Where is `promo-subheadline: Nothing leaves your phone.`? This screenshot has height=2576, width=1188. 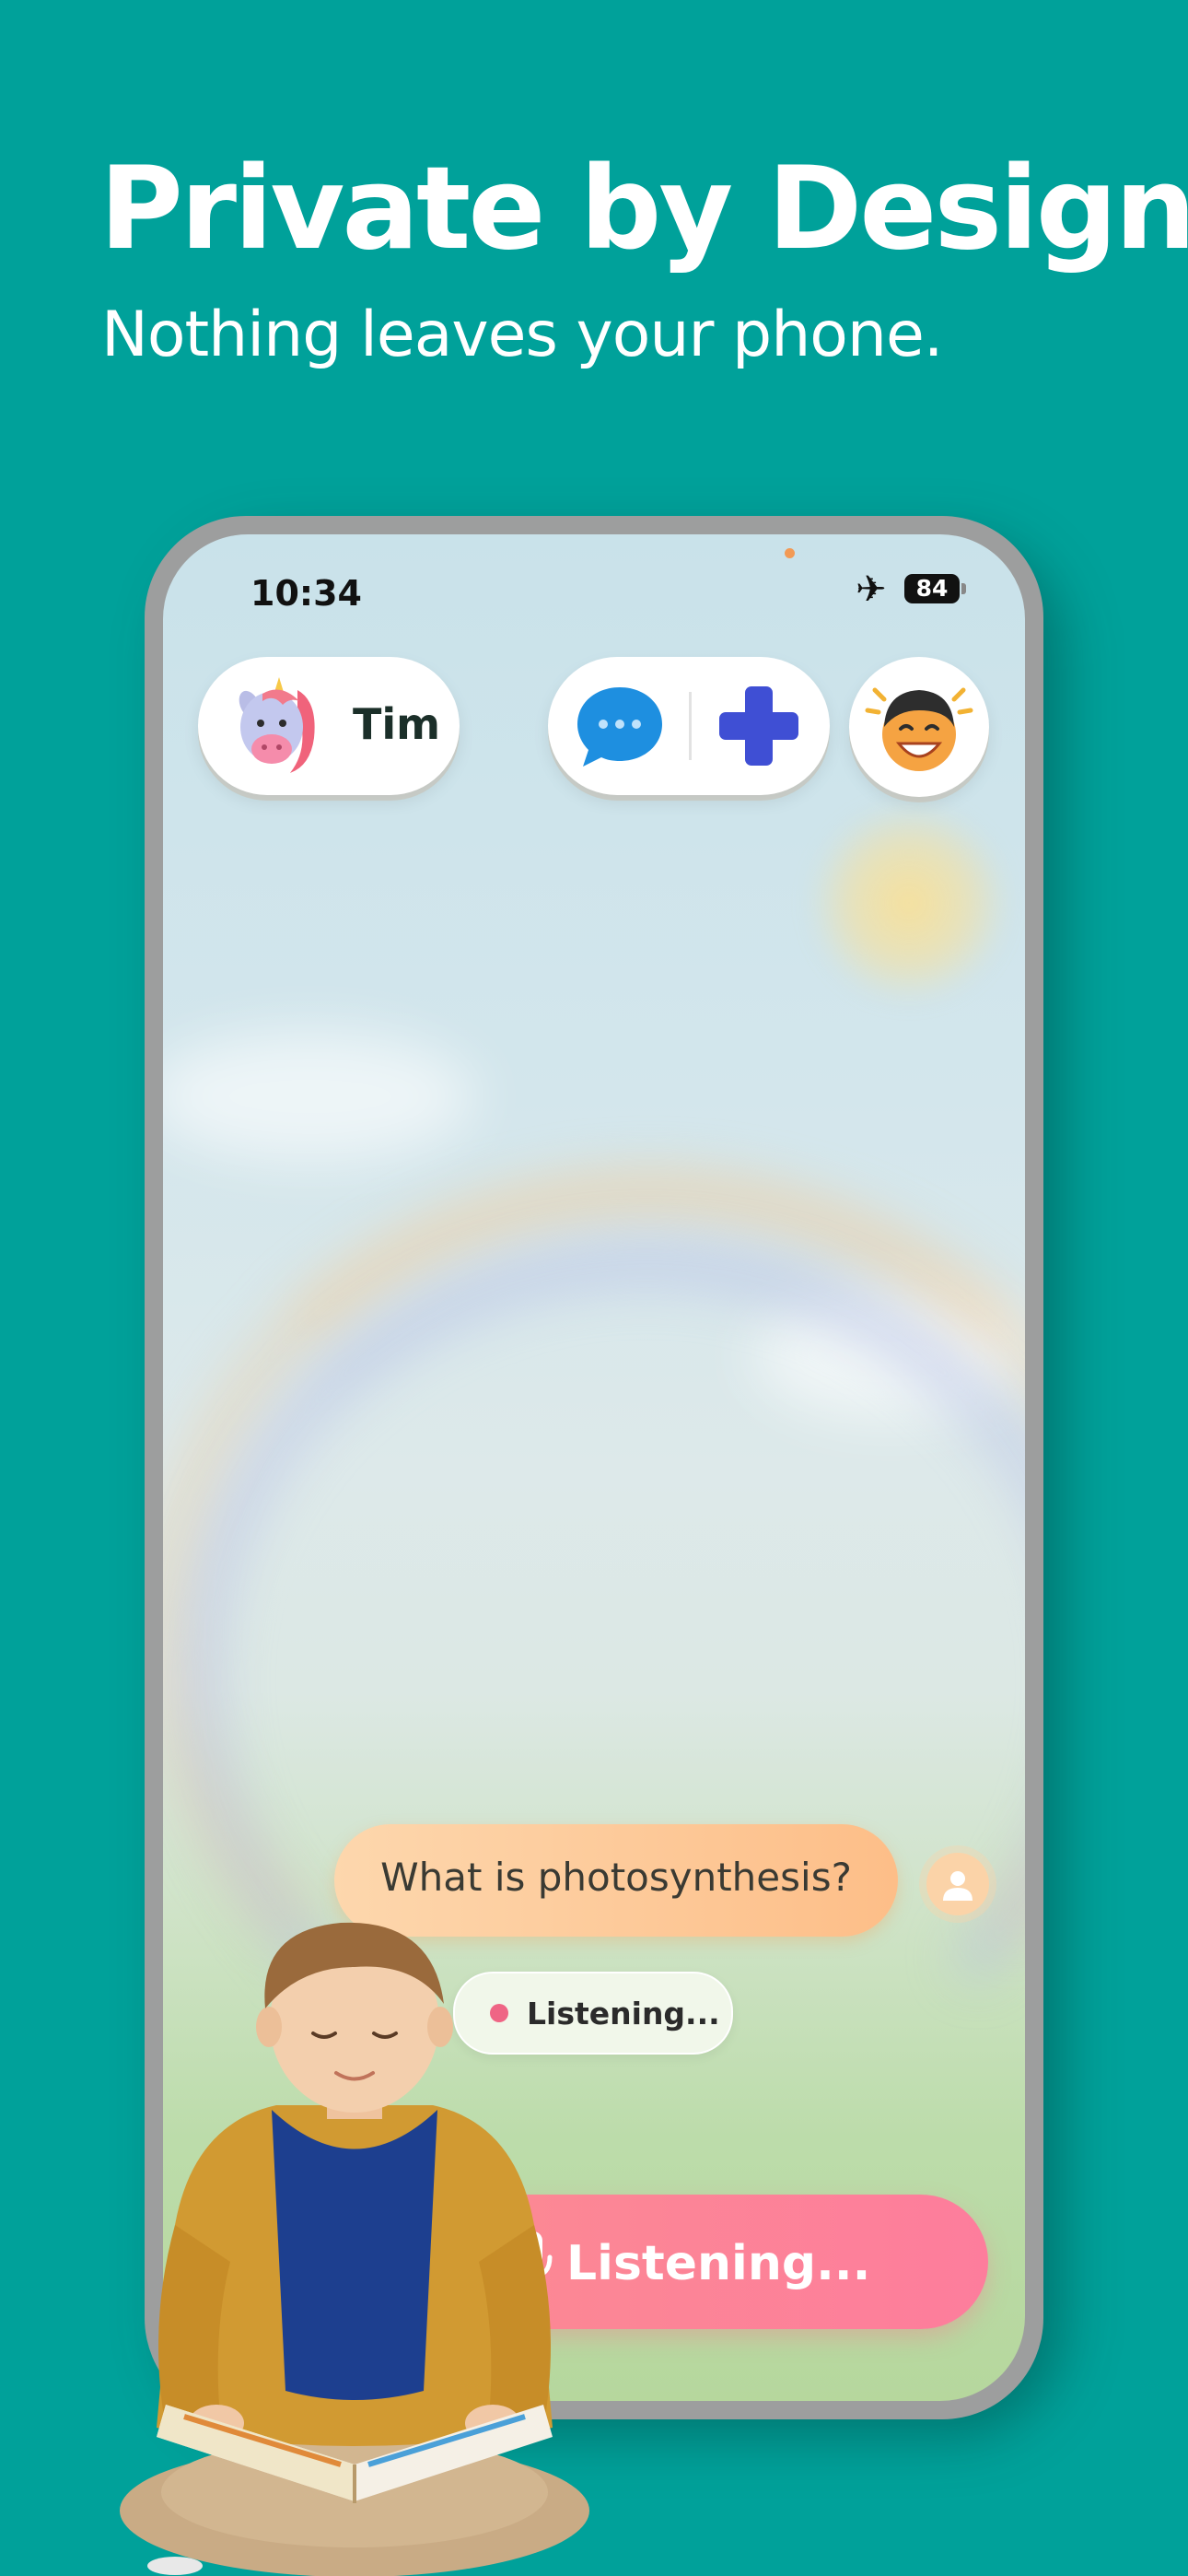
promo-subheadline: Nothing leaves your phone. is located at coordinates (522, 335).